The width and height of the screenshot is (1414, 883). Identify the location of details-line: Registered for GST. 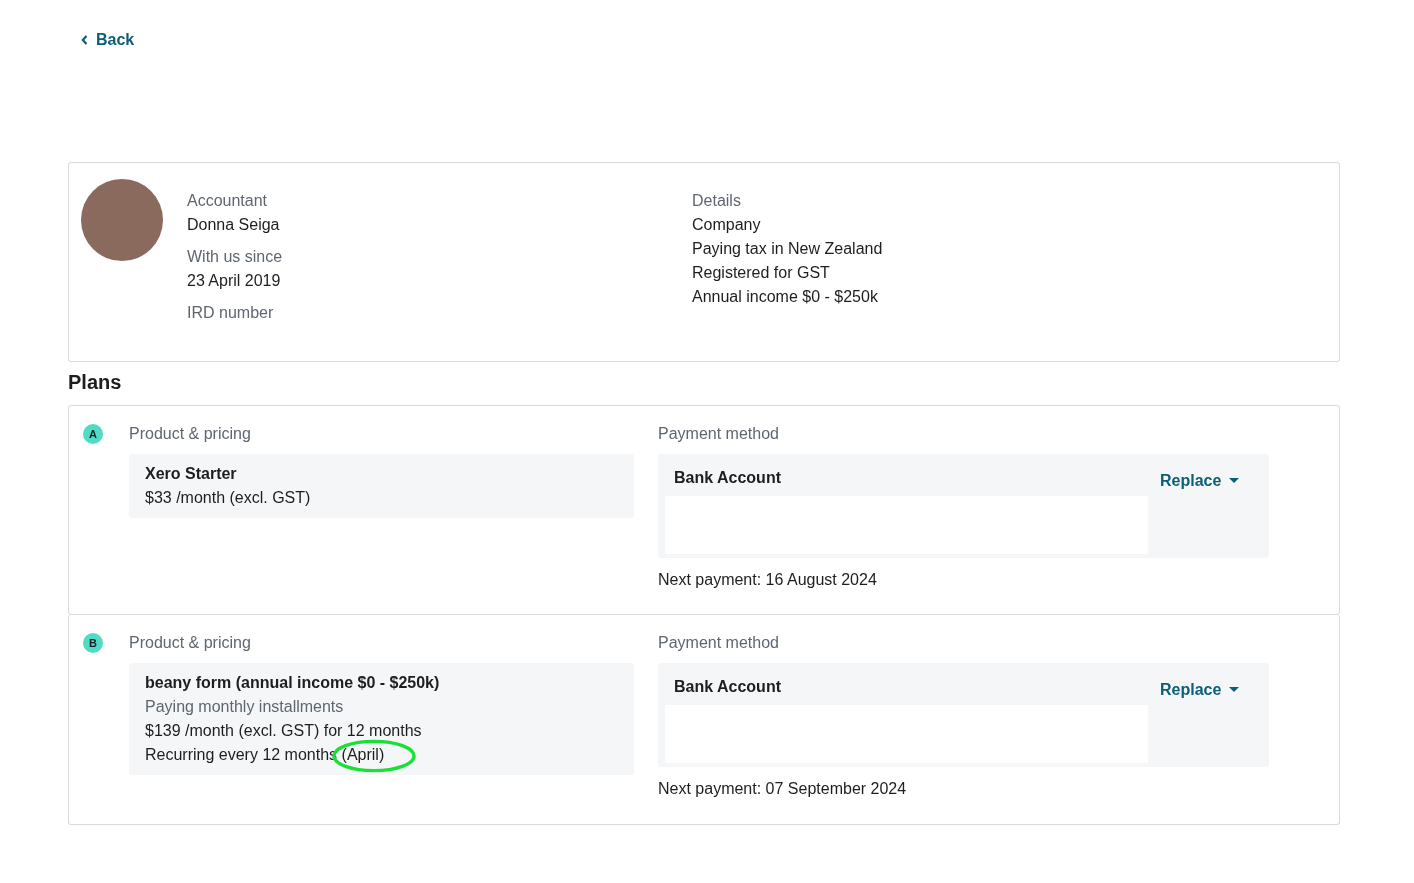
(761, 273).